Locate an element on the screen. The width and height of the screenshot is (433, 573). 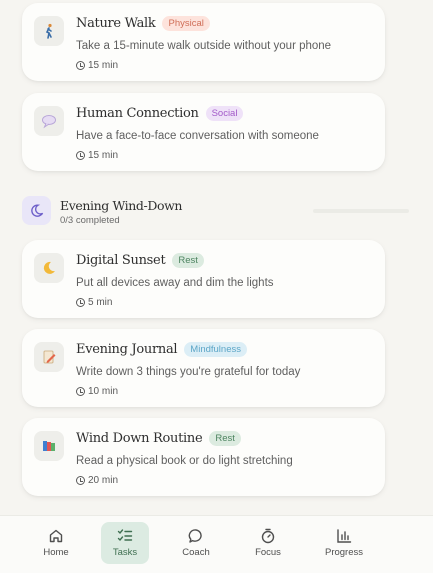
nav-label: Focus is located at coordinates (268, 552).